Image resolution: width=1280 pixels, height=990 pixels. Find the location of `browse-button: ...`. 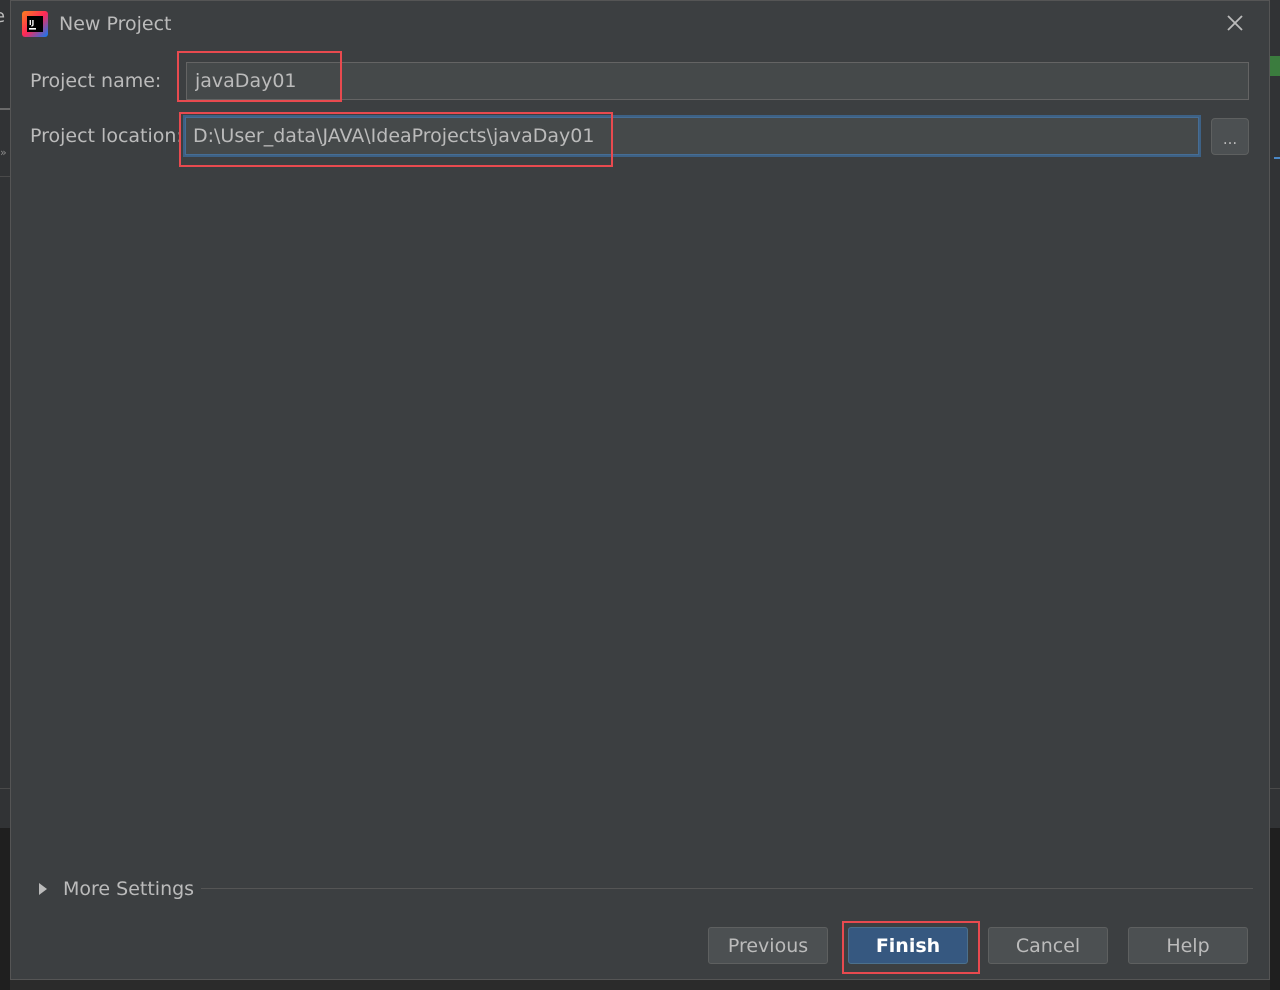

browse-button: ... is located at coordinates (1230, 136).